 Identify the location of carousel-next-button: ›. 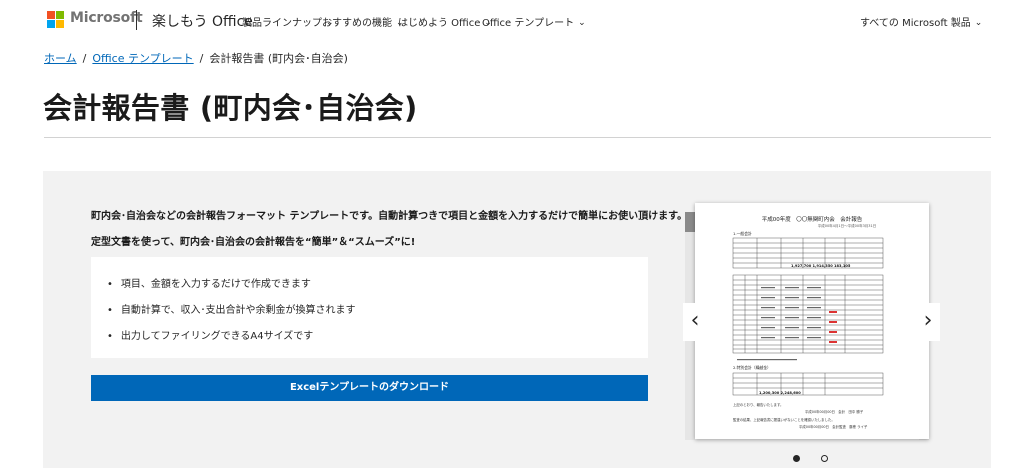
(928, 322).